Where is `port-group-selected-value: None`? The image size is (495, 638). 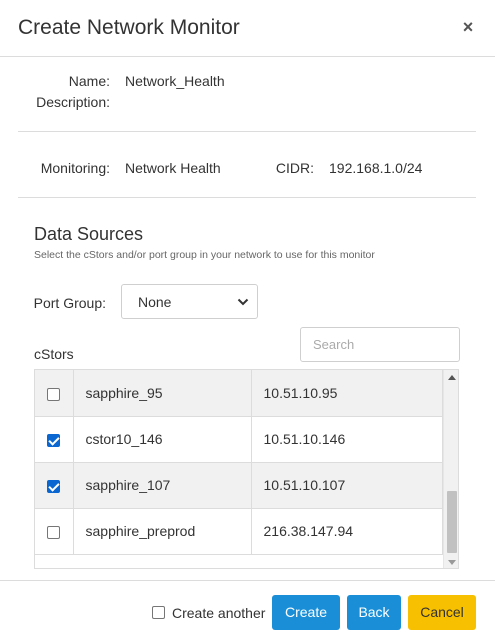 port-group-selected-value: None is located at coordinates (155, 302).